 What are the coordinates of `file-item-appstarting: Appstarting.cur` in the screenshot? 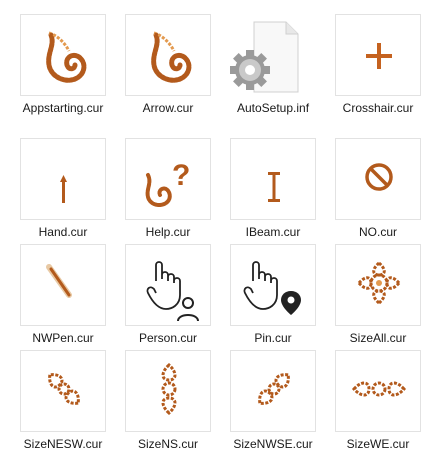 It's located at (72, 66).